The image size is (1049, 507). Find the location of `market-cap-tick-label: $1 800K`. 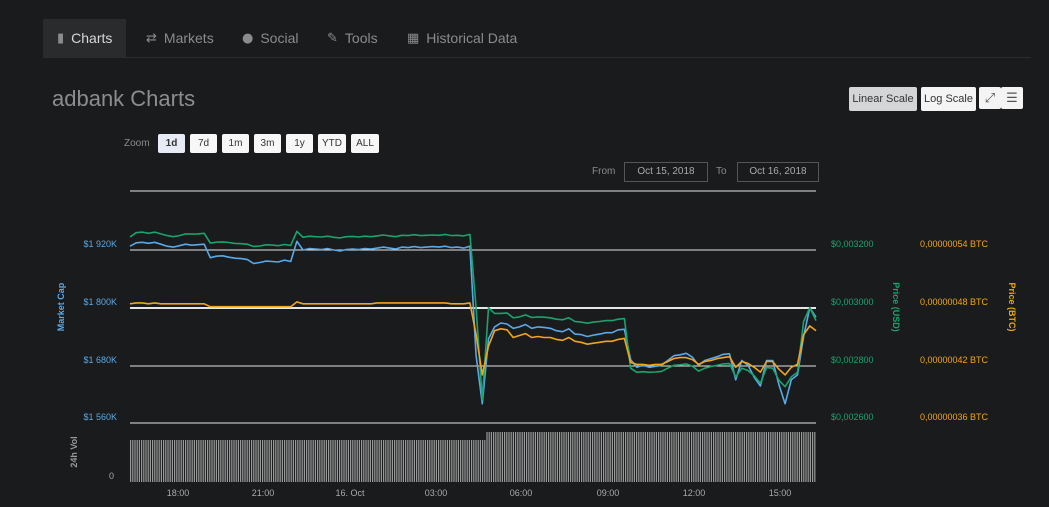

market-cap-tick-label: $1 800K is located at coordinates (100, 302).